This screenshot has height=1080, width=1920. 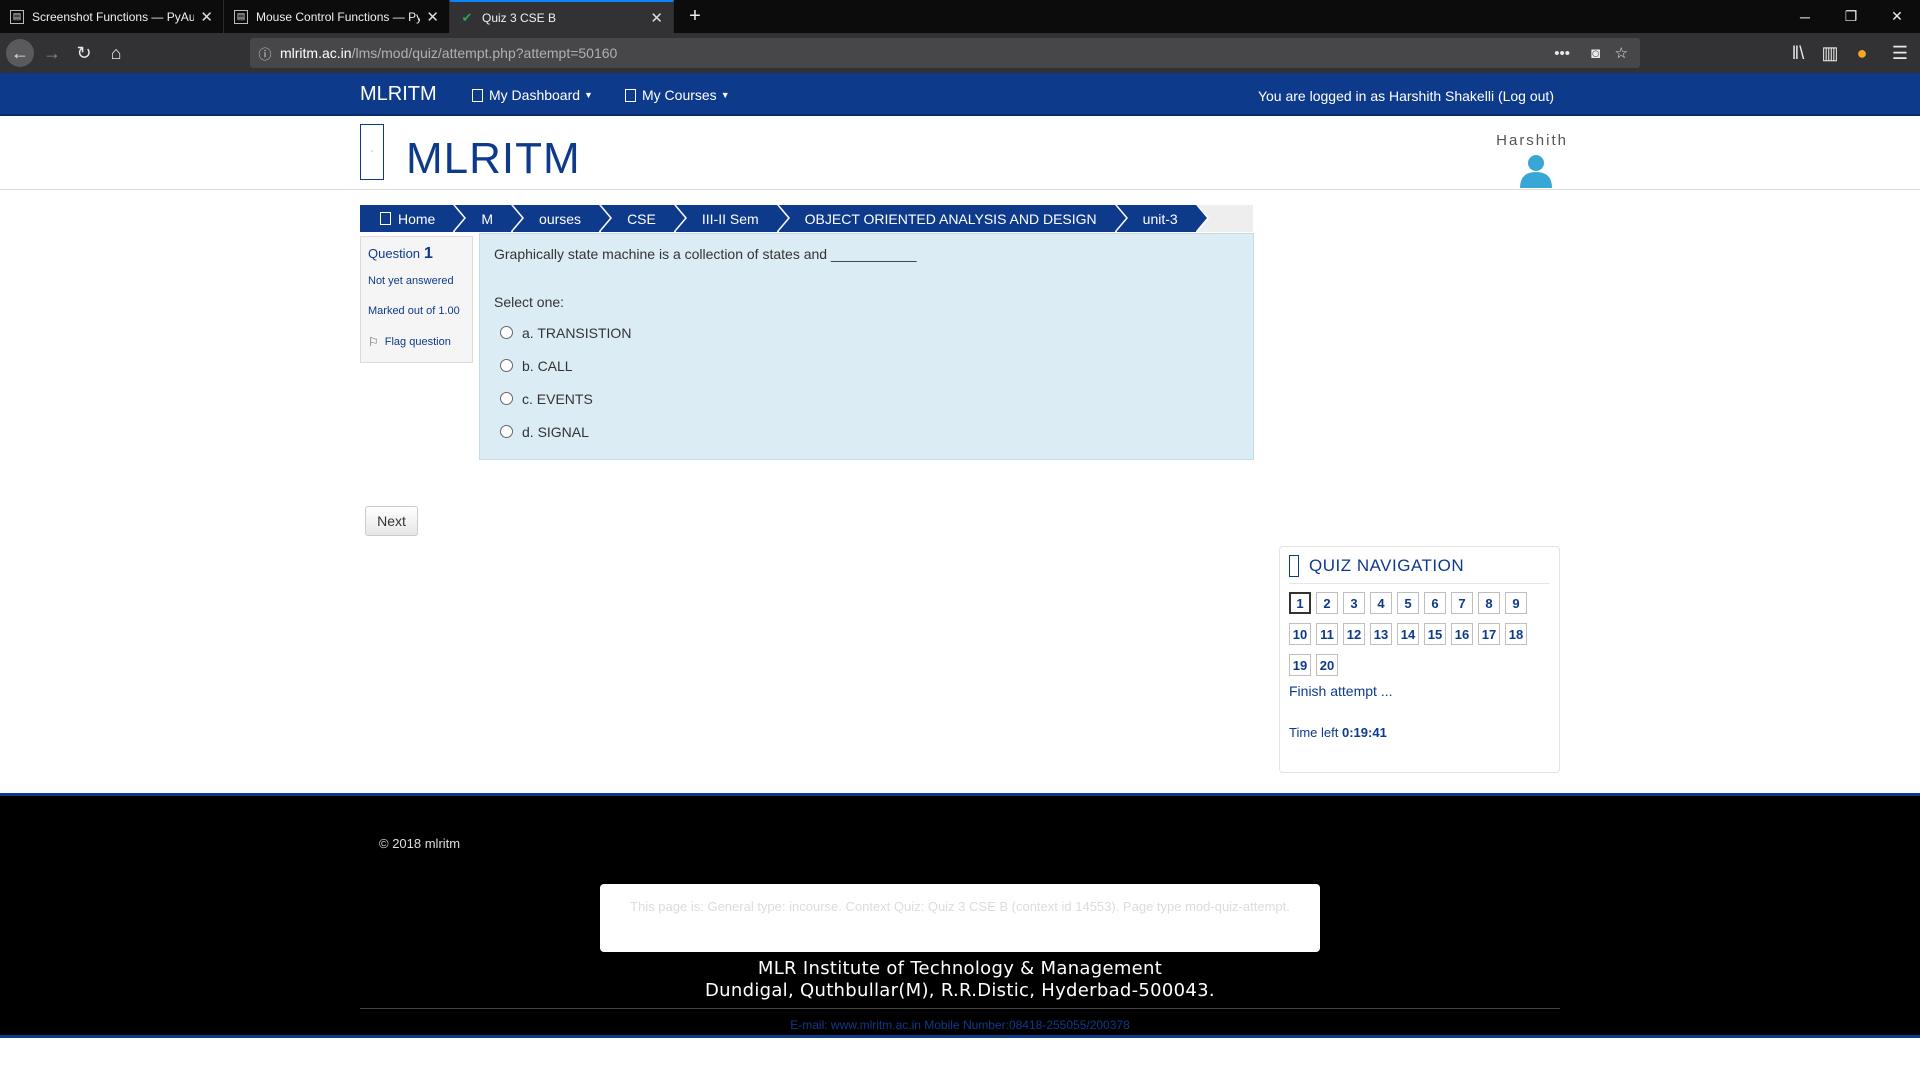 What do you see at coordinates (1354, 634) in the screenshot?
I see `quiz-nav-question-button: 12` at bounding box center [1354, 634].